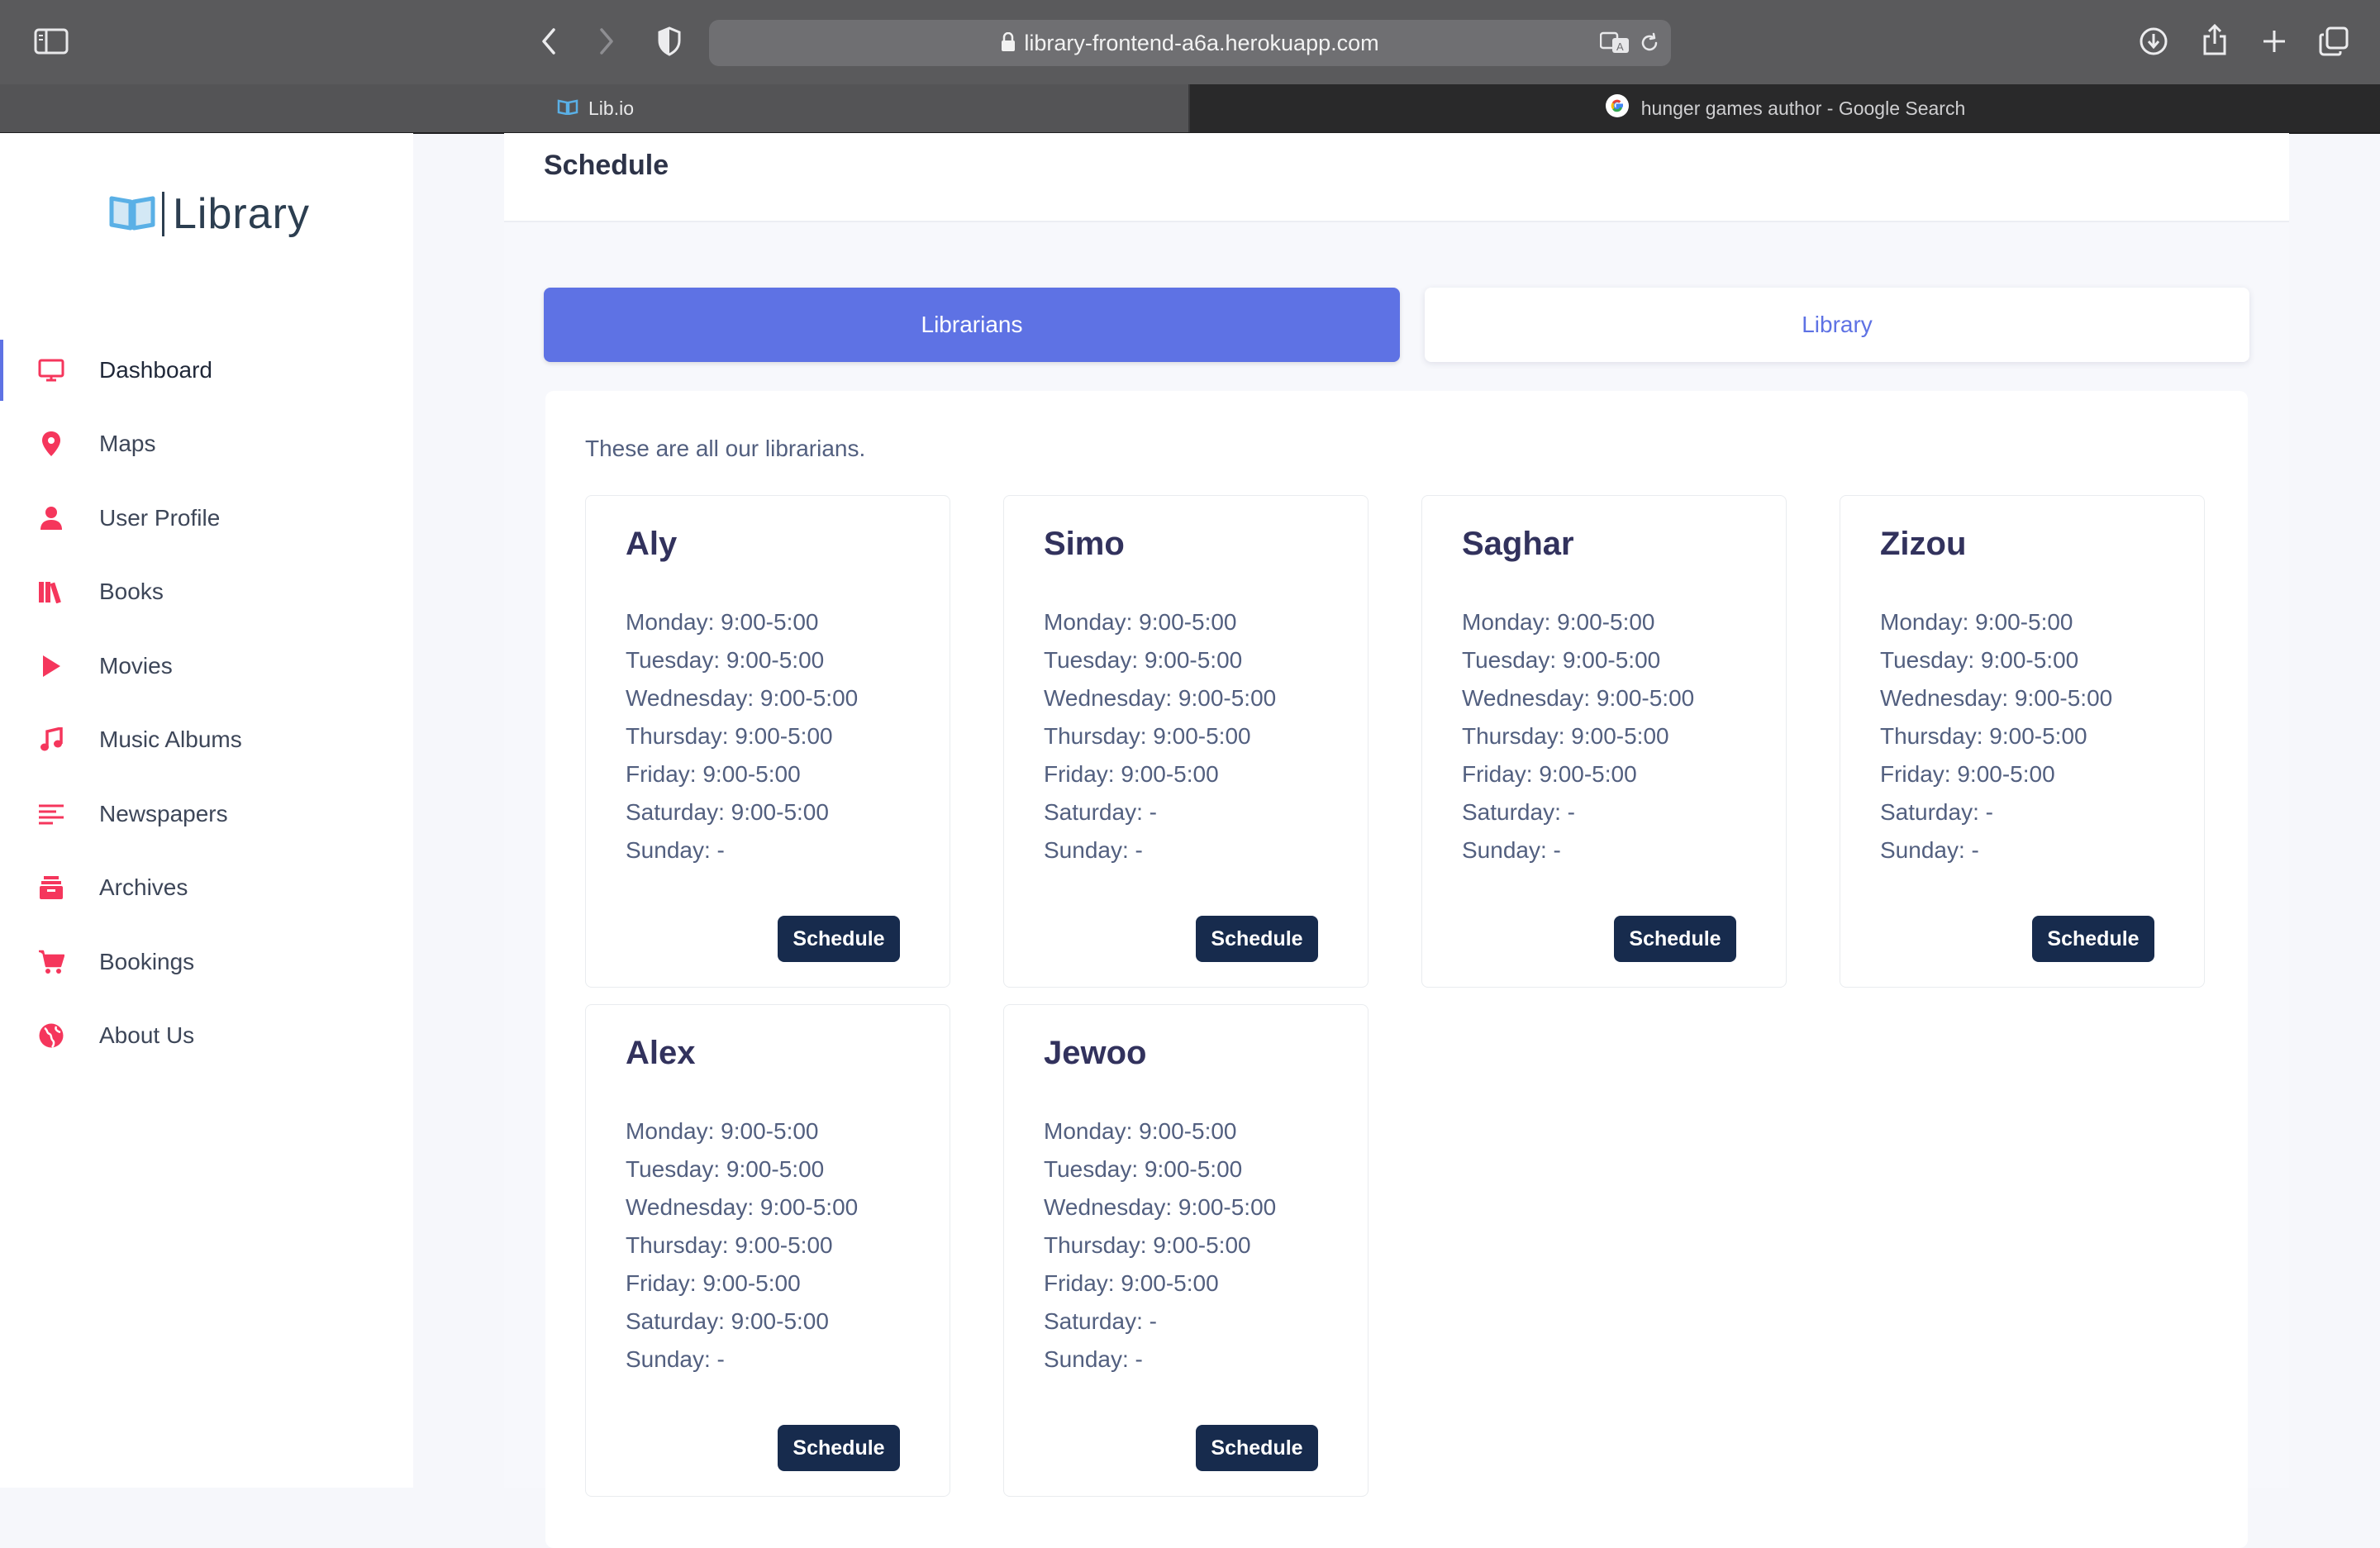  I want to click on translate-icon: A, so click(1614, 43).